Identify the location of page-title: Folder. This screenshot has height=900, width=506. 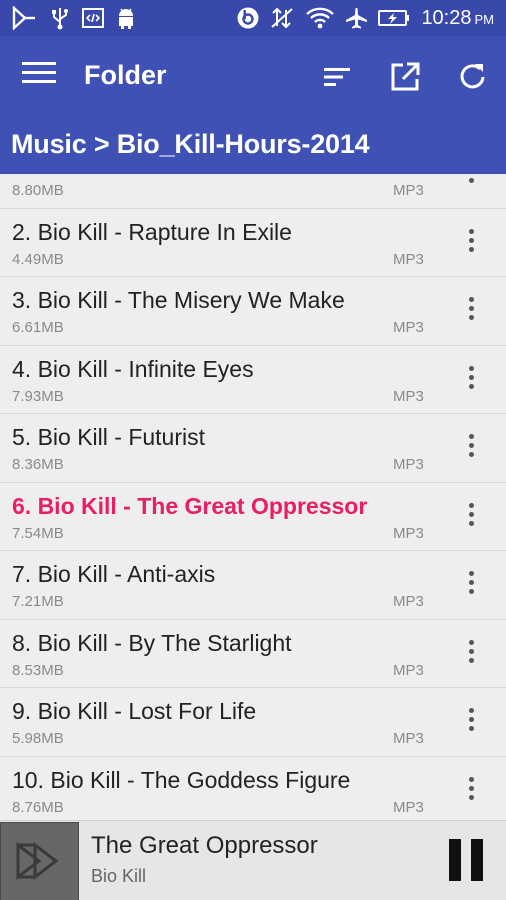
(125, 75).